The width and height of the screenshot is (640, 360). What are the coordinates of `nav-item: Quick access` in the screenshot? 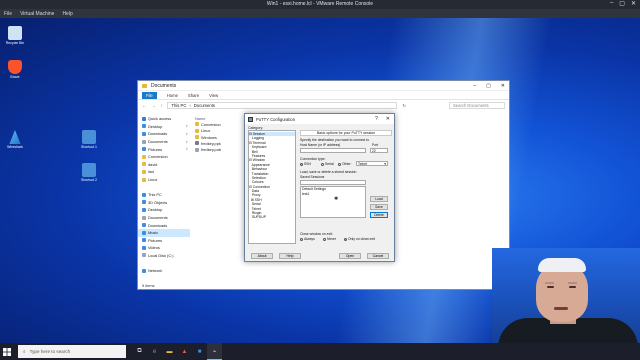 It's located at (164, 119).